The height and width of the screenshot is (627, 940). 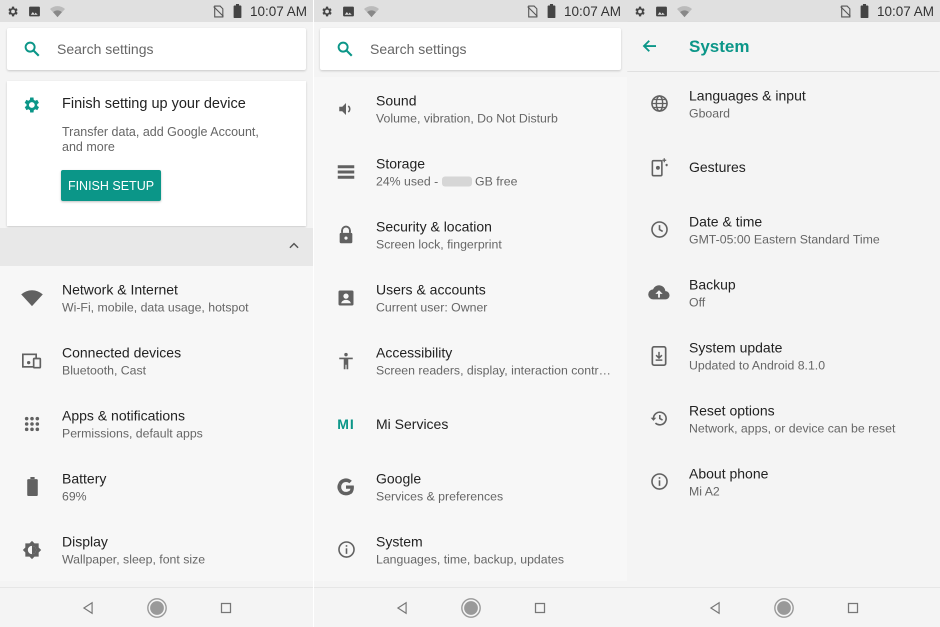 I want to click on settings-item-mi-services: MI Mi Services, so click(x=470, y=423).